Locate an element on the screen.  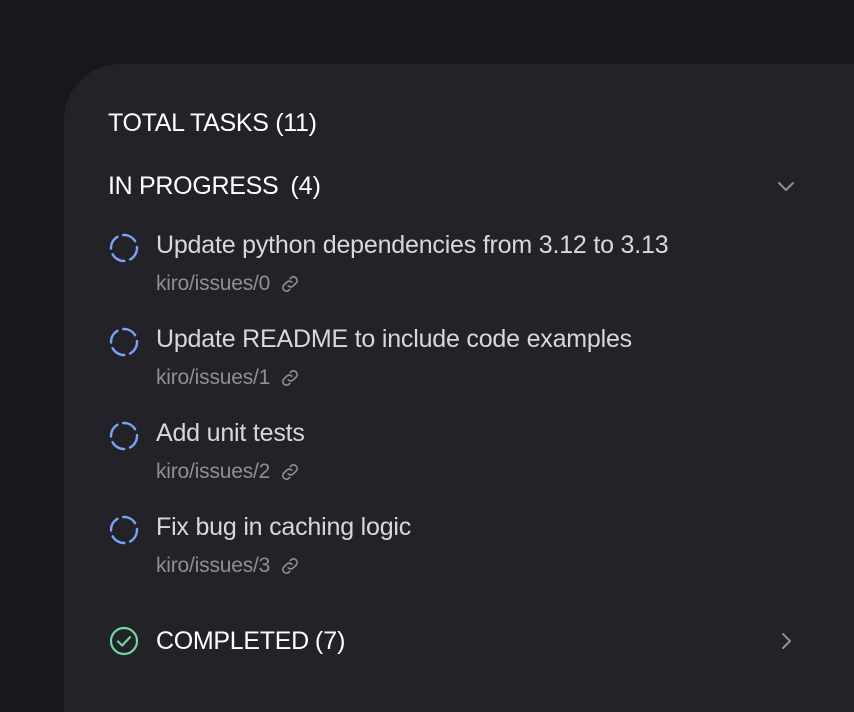
in-progress-label: IN PROGRESS is located at coordinates (193, 185).